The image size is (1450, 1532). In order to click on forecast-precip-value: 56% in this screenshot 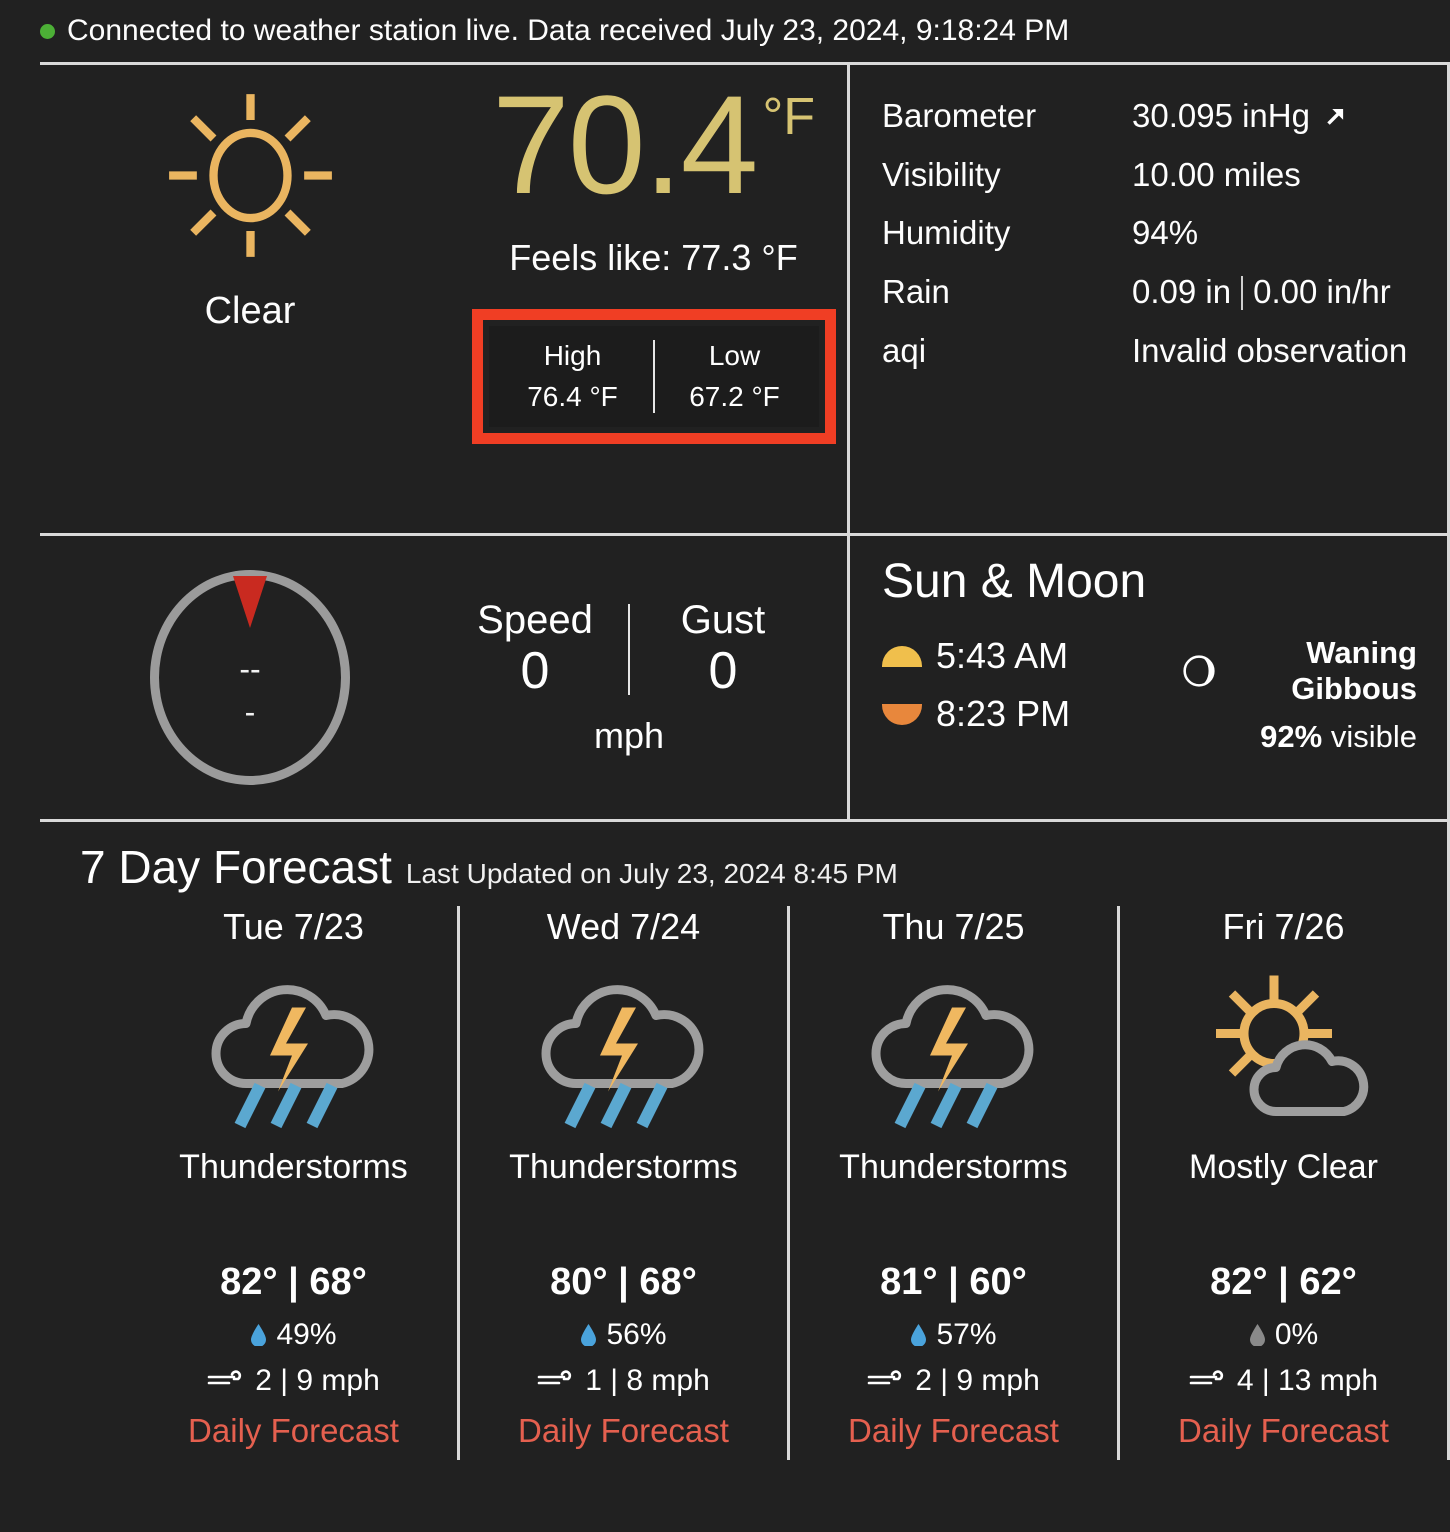, I will do `click(636, 1334)`.